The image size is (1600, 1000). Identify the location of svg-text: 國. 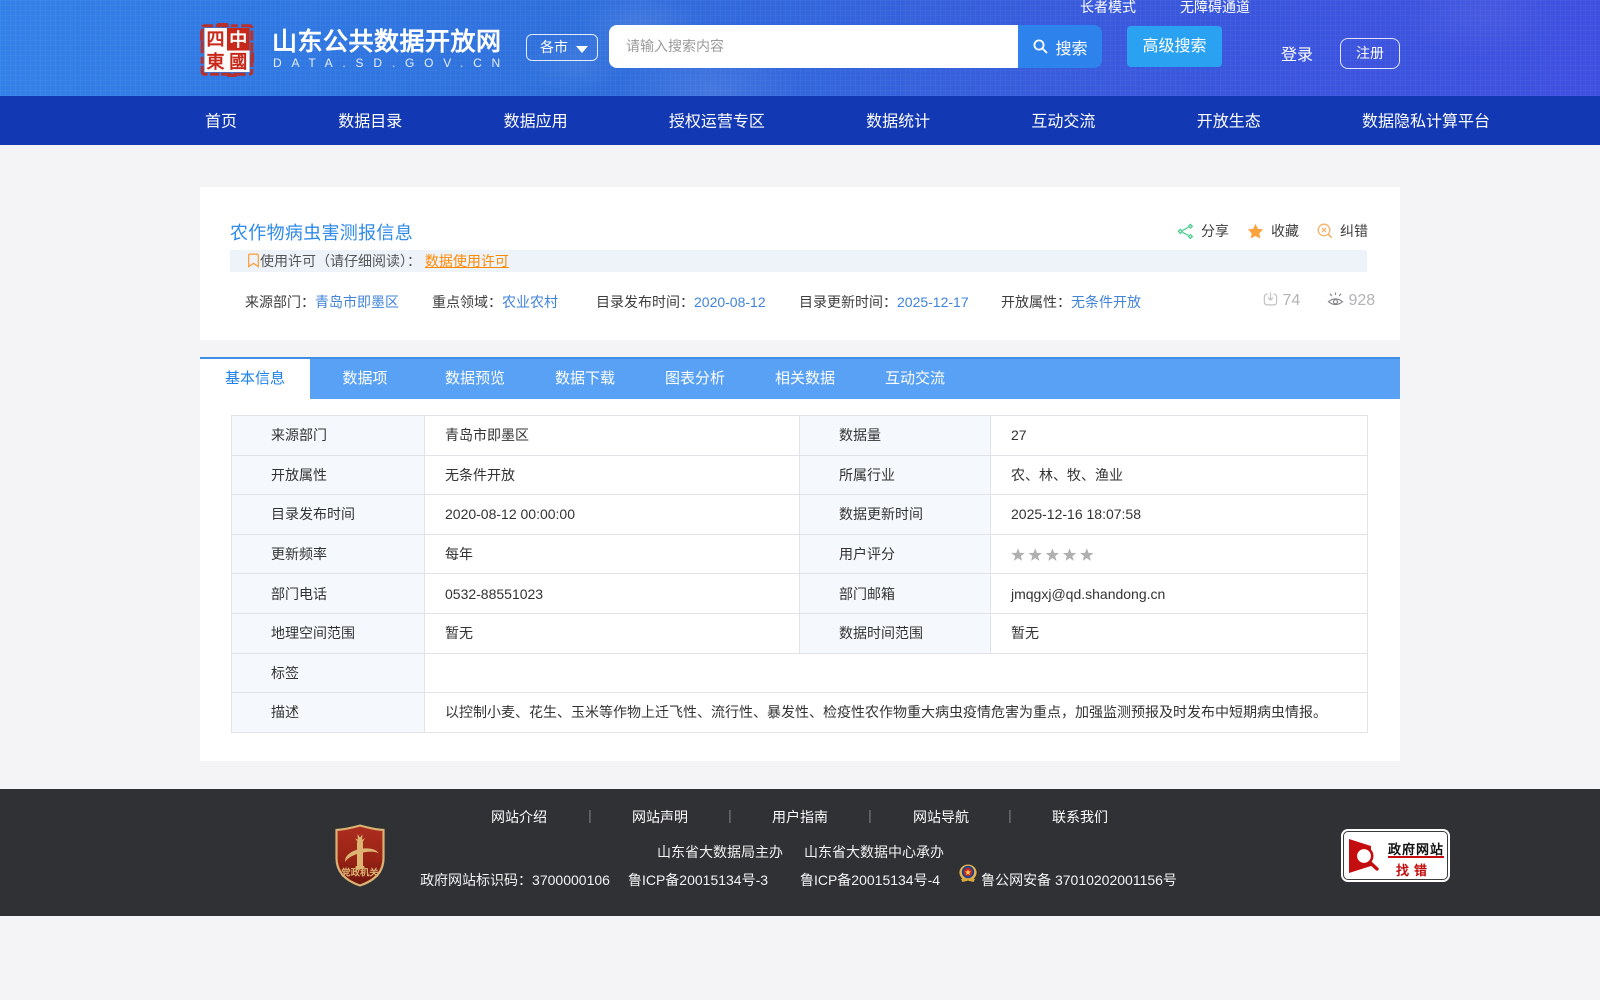
(238, 62).